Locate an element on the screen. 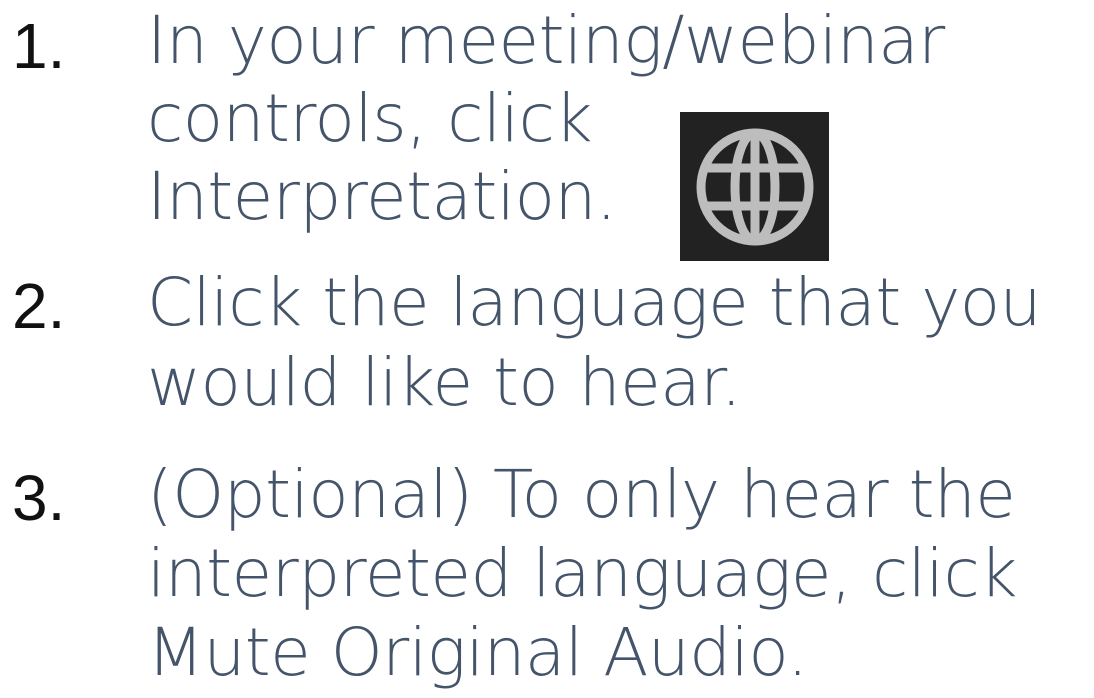 The image size is (1094, 698). step-1-line-2: controls, click is located at coordinates (370, 118).